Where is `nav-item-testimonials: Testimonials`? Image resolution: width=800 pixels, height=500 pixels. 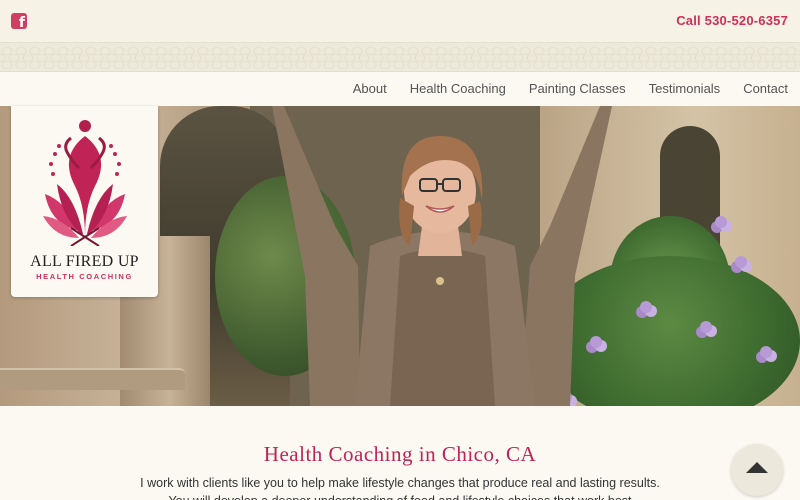
nav-item-testimonials: Testimonials is located at coordinates (685, 88).